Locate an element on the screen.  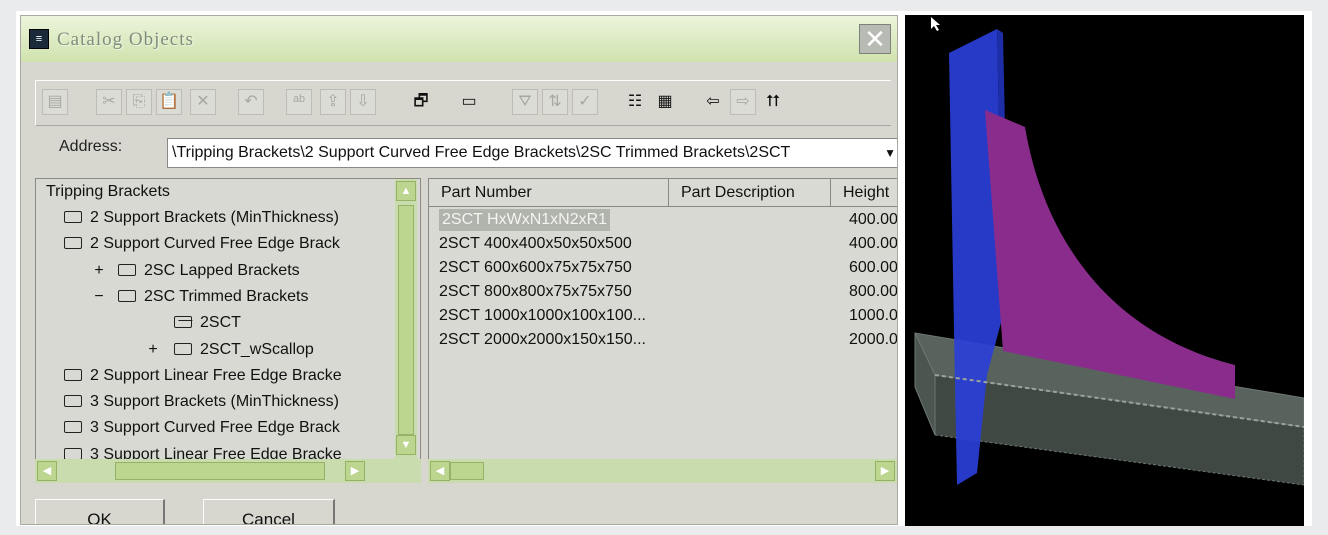
pointer-cursor-icon is located at coordinates (935, 24).